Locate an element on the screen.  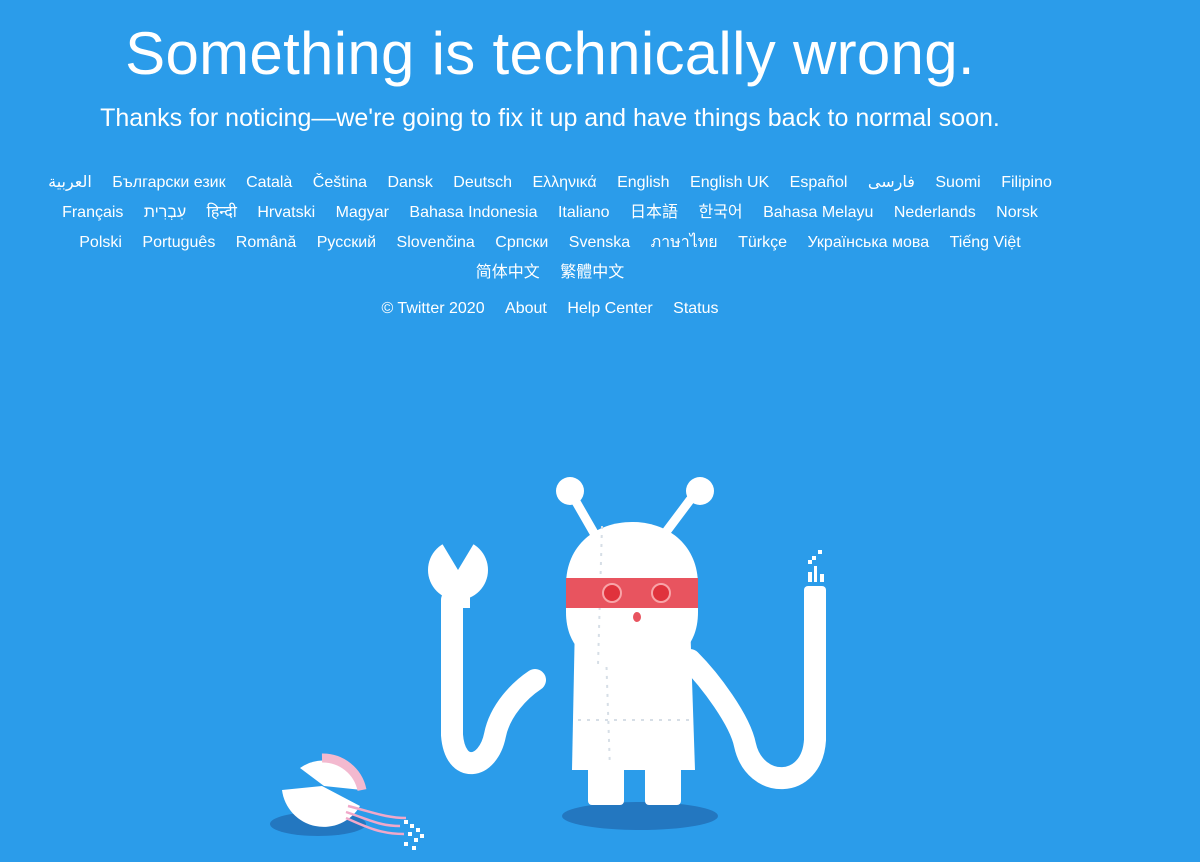
robot-head is located at coordinates (632, 595).